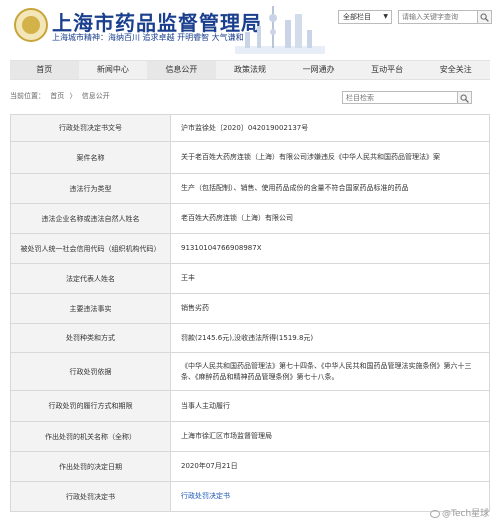  I want to click on row-value: 沪市监徐处〔2020〕042019002137号, so click(330, 128).